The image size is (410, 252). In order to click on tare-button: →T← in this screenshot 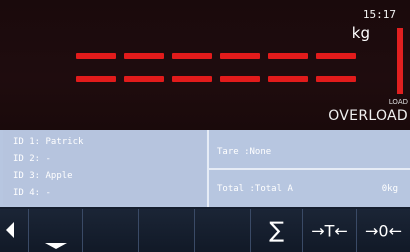, I will do `click(329, 230)`.